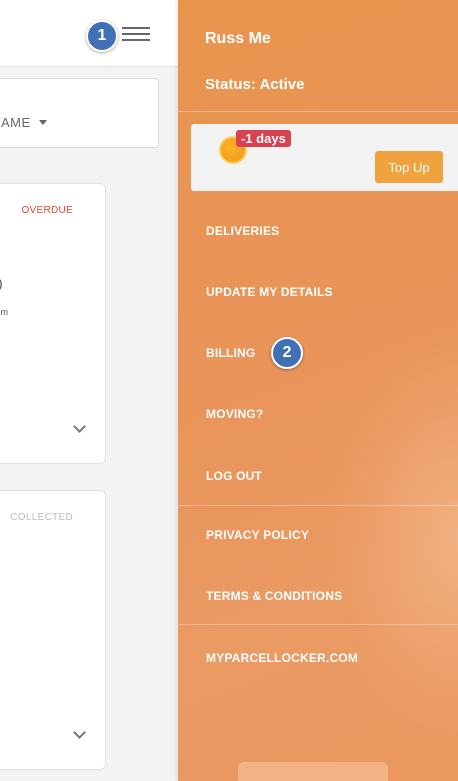  I want to click on app-header: 1, so click(89, 33).